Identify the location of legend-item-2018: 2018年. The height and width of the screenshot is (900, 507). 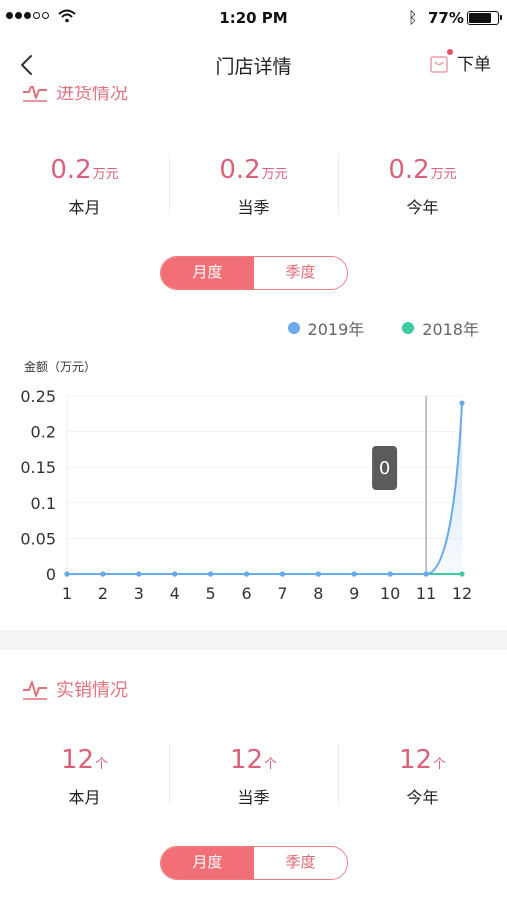
(440, 328).